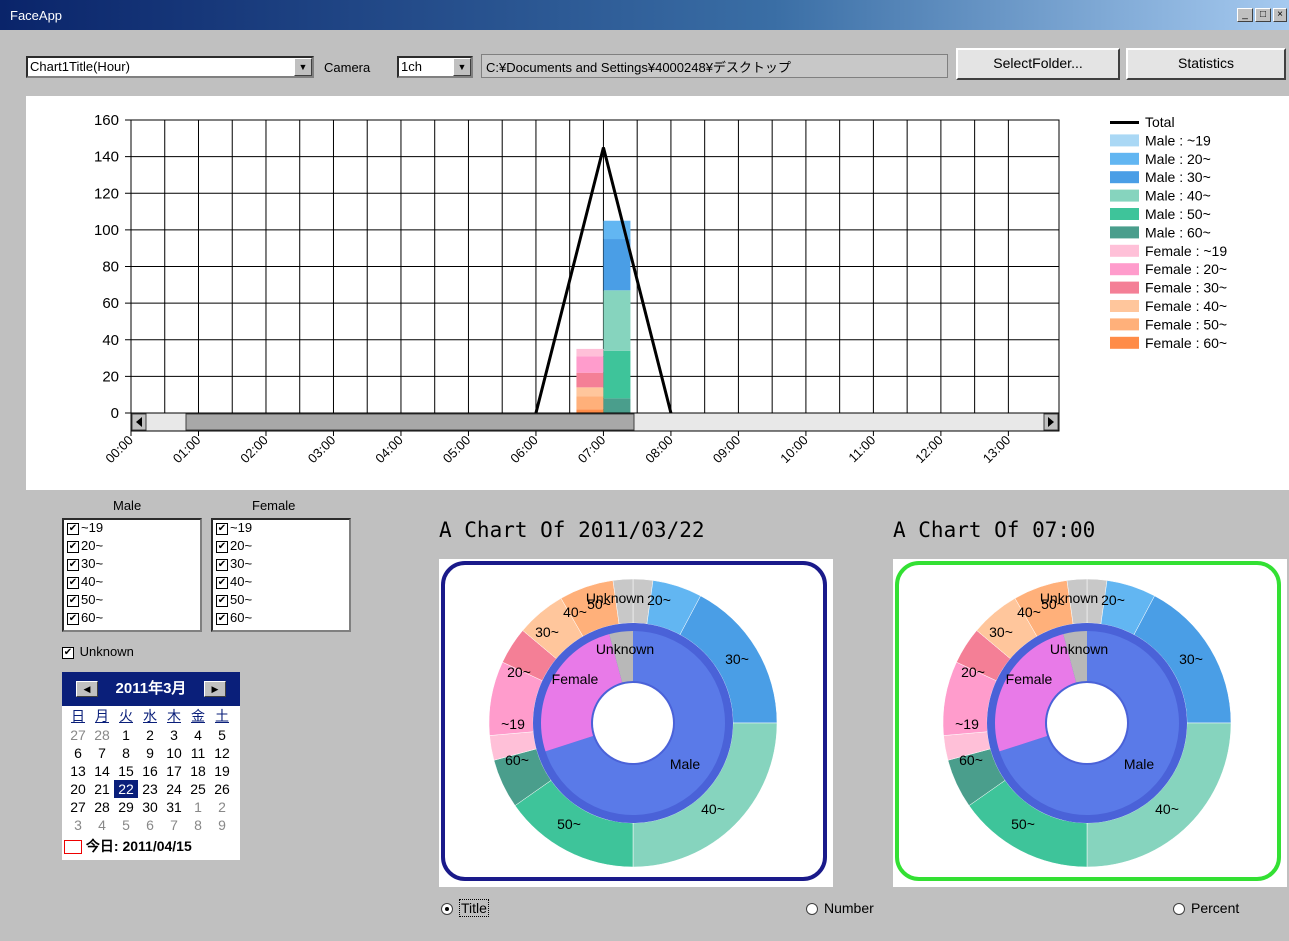  Describe the element at coordinates (1263, 15) in the screenshot. I see `maximize-button: □` at that location.